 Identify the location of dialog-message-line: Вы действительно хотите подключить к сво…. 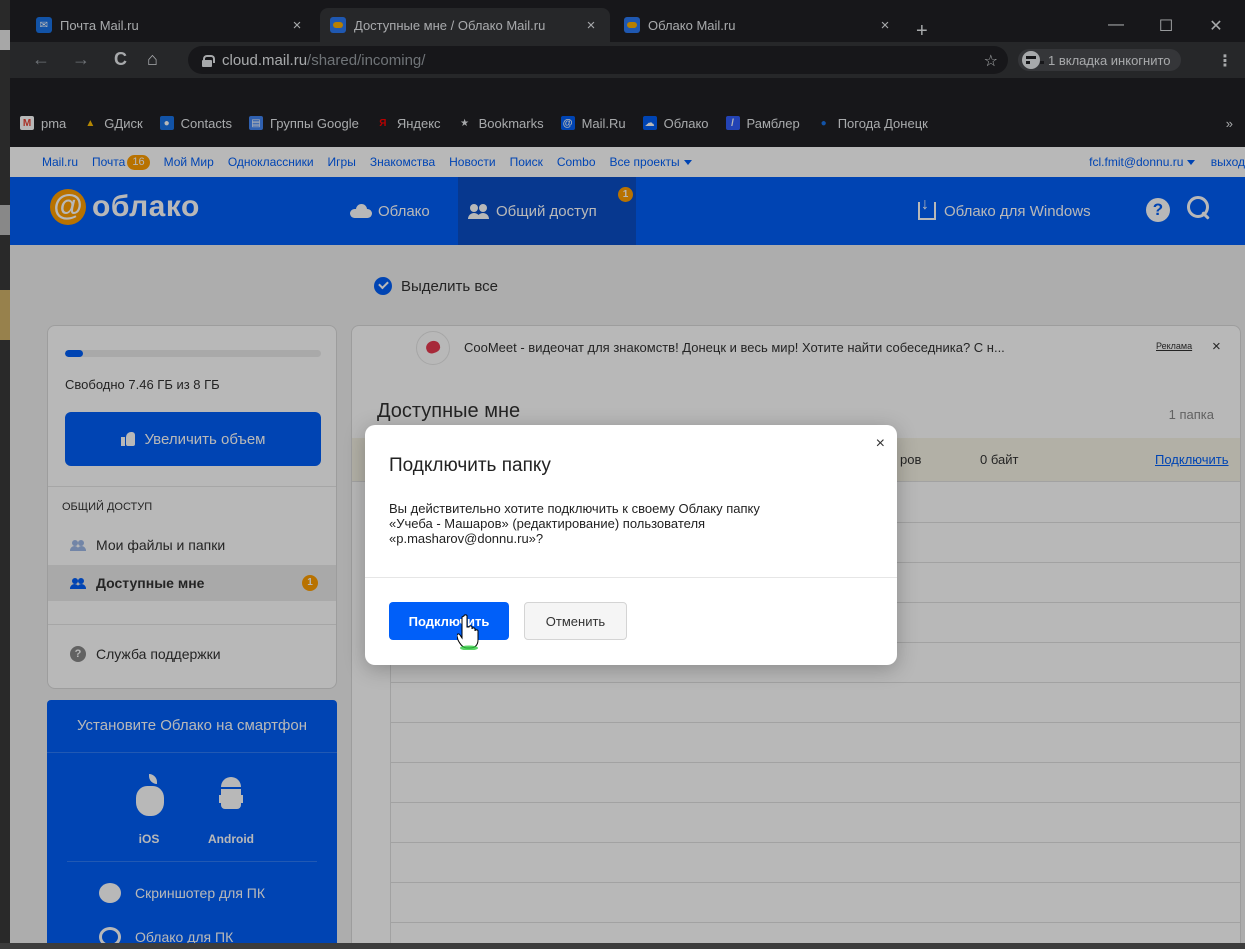
(574, 508).